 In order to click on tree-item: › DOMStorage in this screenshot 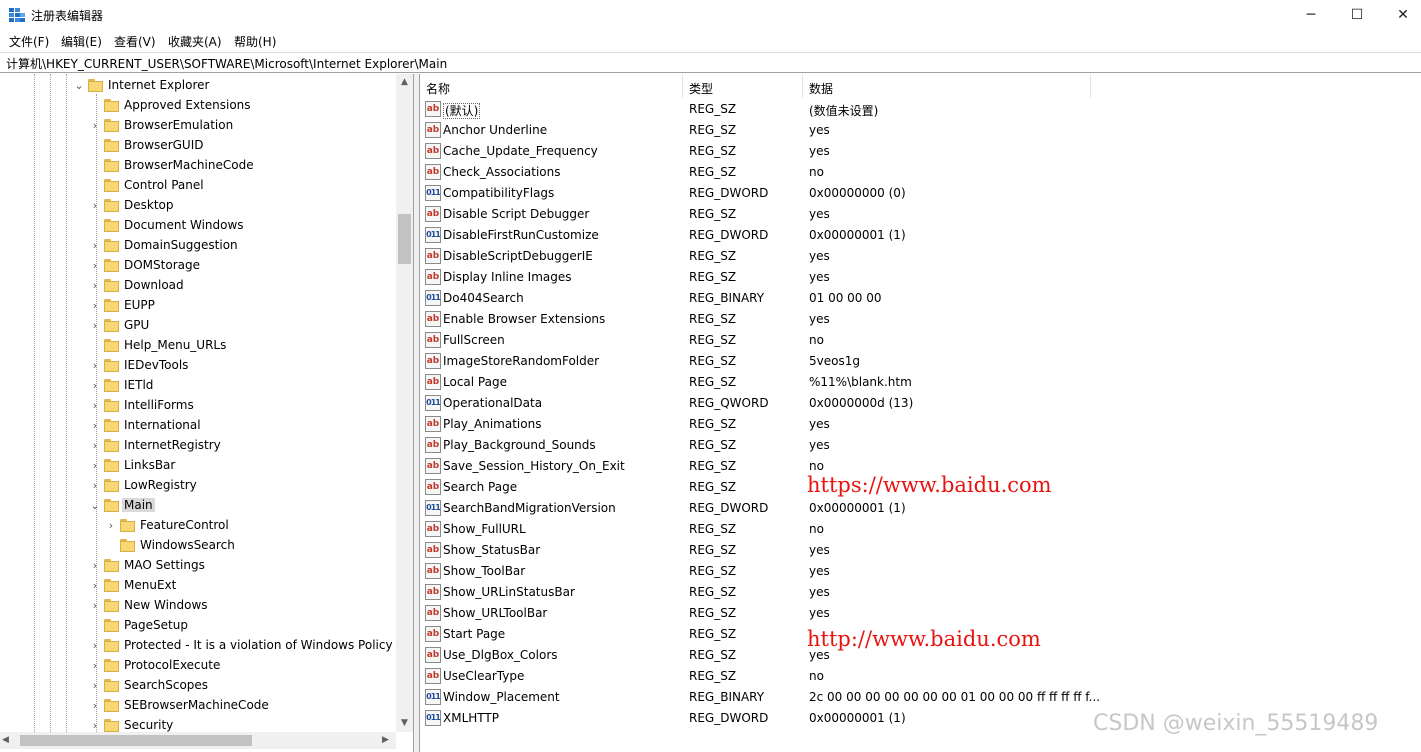, I will do `click(198, 266)`.